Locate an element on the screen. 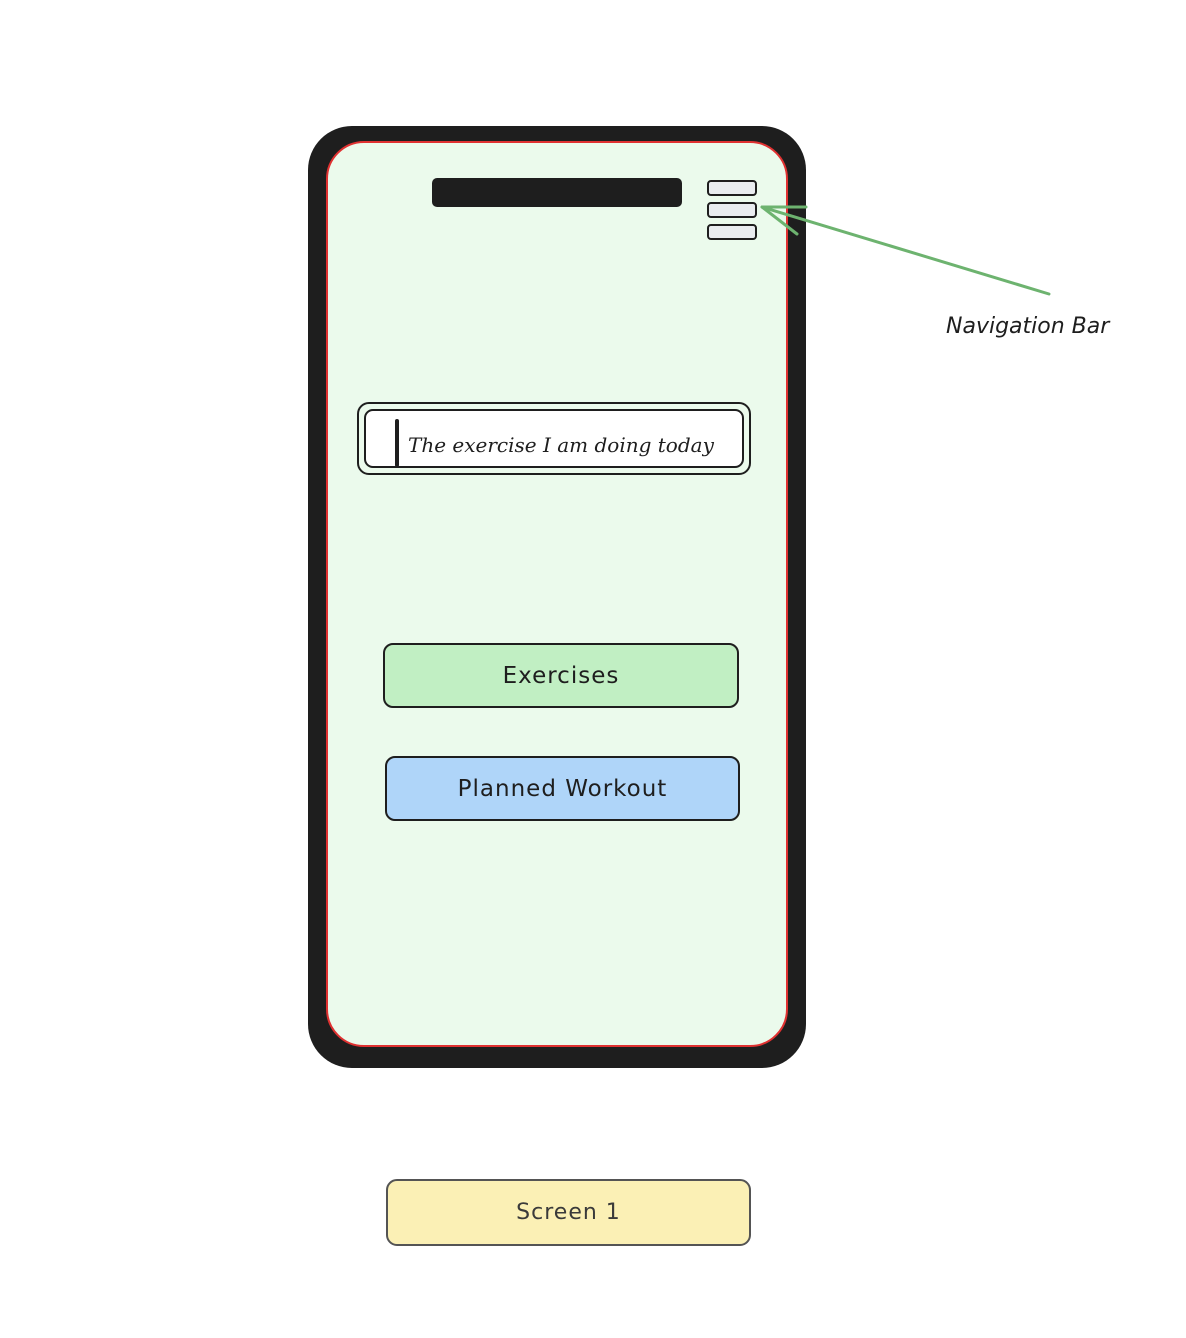 This screenshot has width=1186, height=1338. exercises-button: Exercises is located at coordinates (561, 675).